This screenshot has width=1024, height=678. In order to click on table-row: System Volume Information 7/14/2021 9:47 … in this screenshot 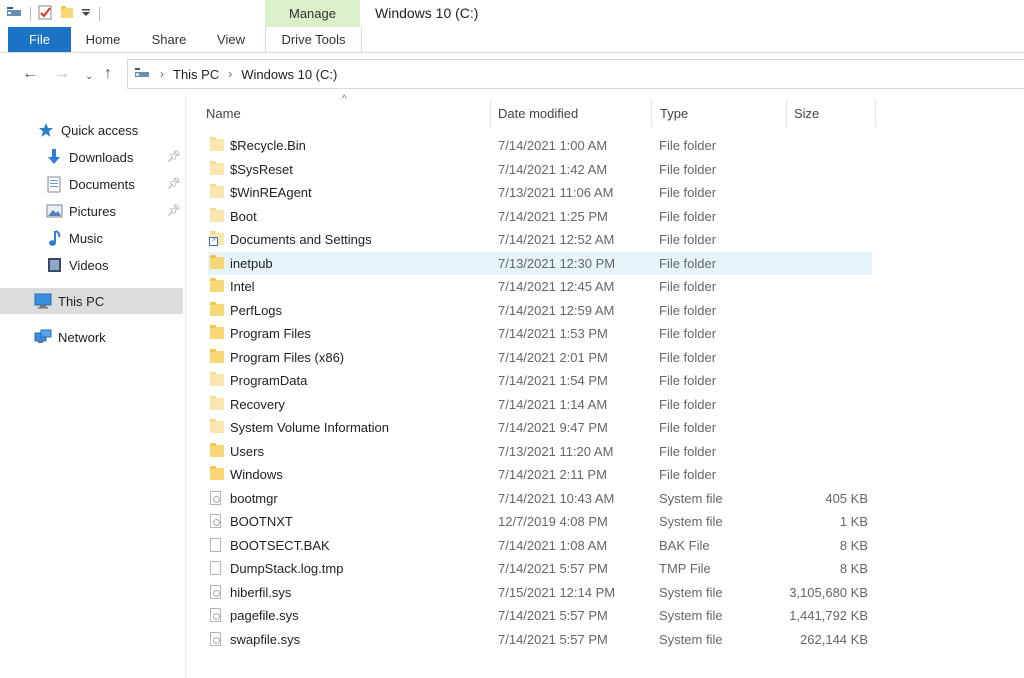, I will do `click(540, 428)`.